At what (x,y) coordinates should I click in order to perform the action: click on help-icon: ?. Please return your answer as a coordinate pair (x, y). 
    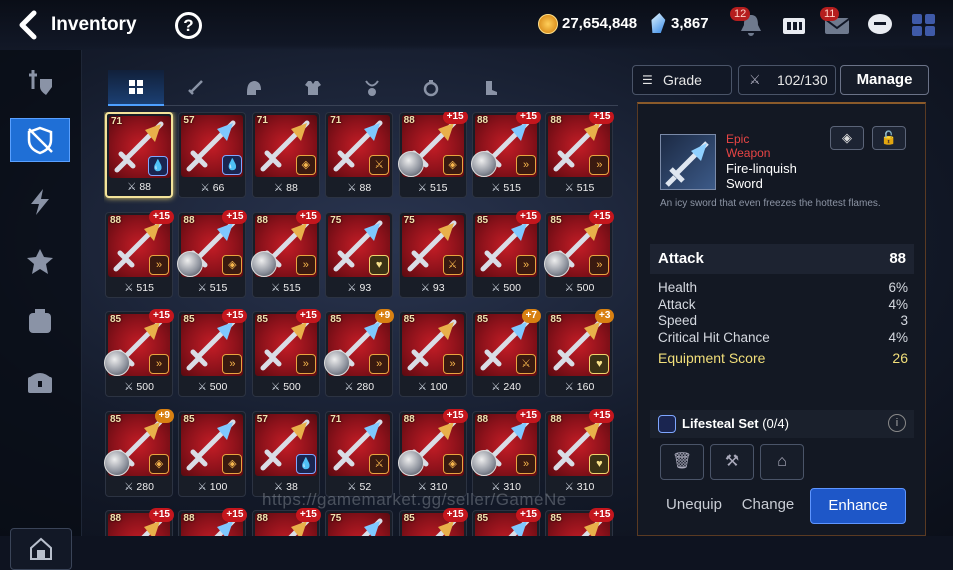
    Looking at the image, I should click on (188, 25).